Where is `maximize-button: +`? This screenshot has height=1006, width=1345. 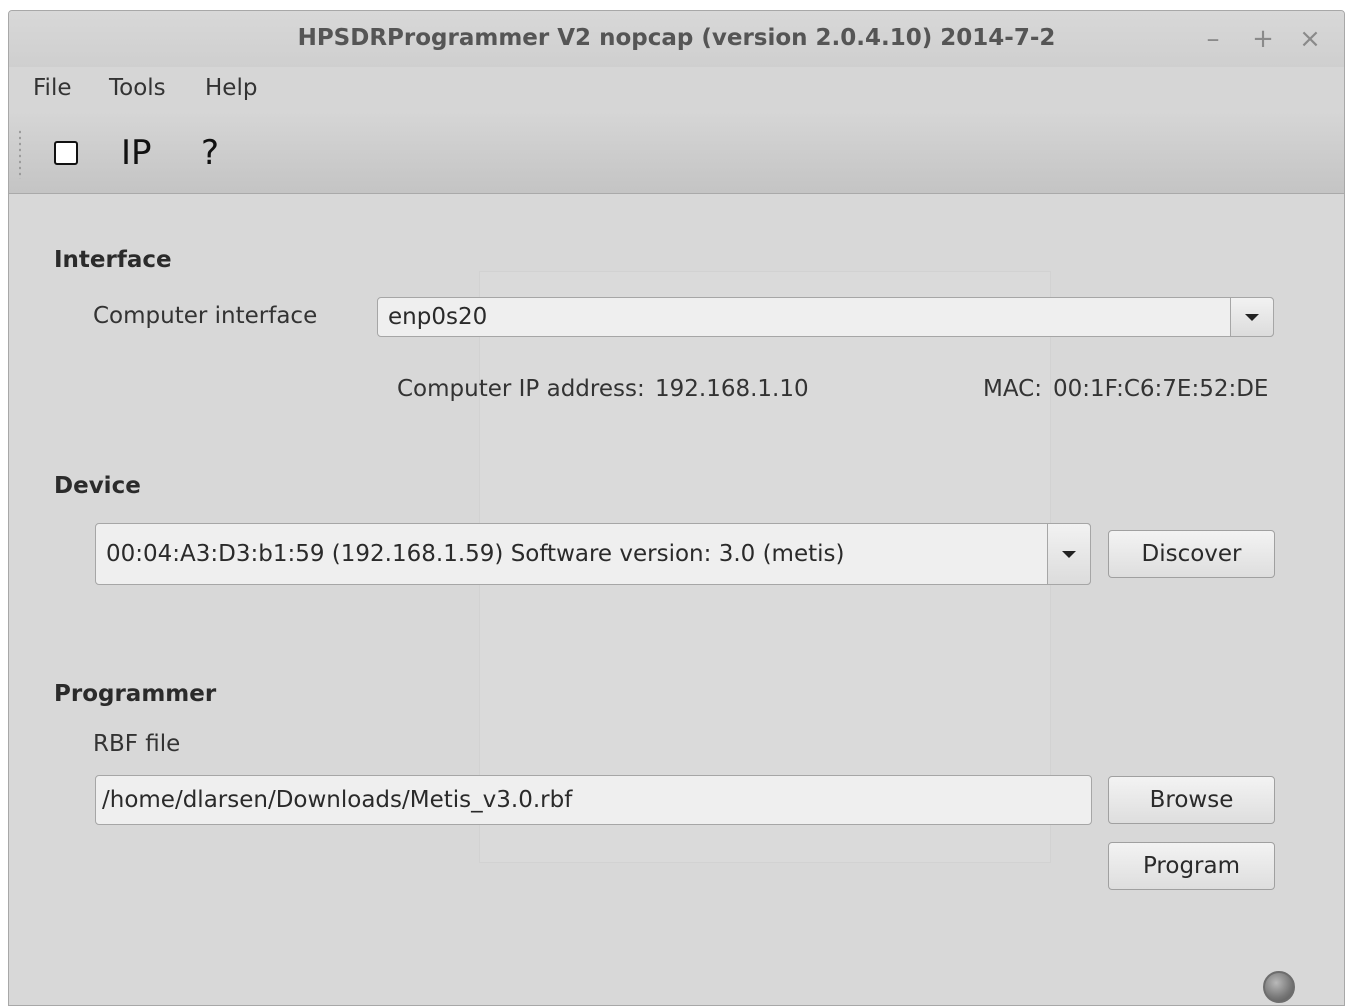
maximize-button: + is located at coordinates (1263, 39).